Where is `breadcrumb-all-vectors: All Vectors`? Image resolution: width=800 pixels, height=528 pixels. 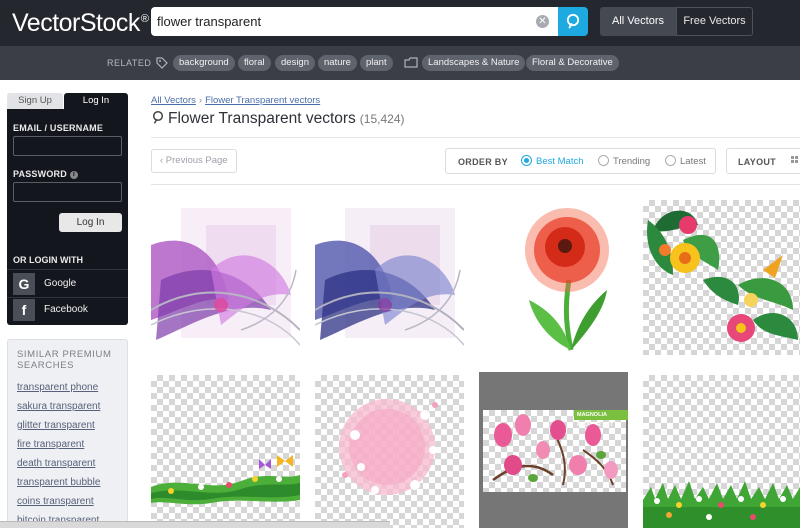 breadcrumb-all-vectors: All Vectors is located at coordinates (173, 100).